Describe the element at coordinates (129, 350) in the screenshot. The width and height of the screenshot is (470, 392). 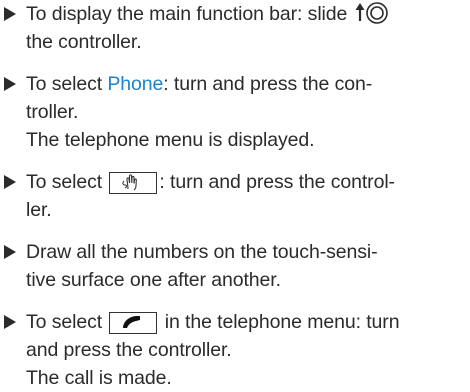
I see `step-5-line-2: and press the controller.` at that location.